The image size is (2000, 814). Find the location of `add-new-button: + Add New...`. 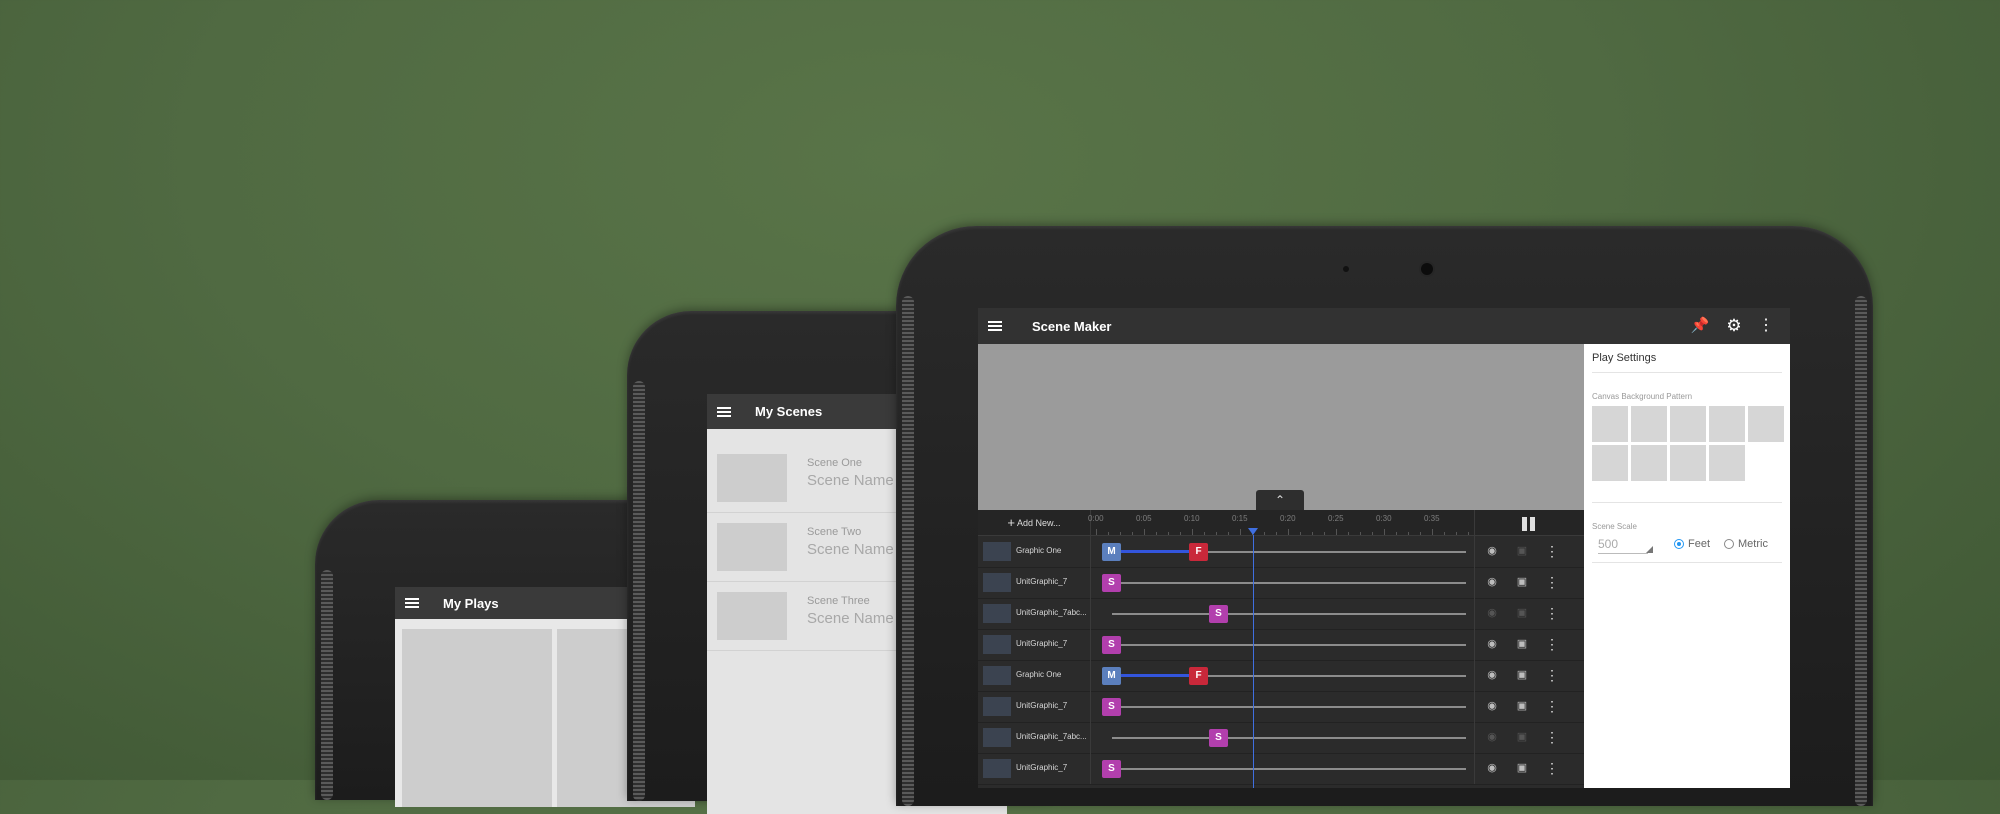

add-new-button: + Add New... is located at coordinates (1034, 522).